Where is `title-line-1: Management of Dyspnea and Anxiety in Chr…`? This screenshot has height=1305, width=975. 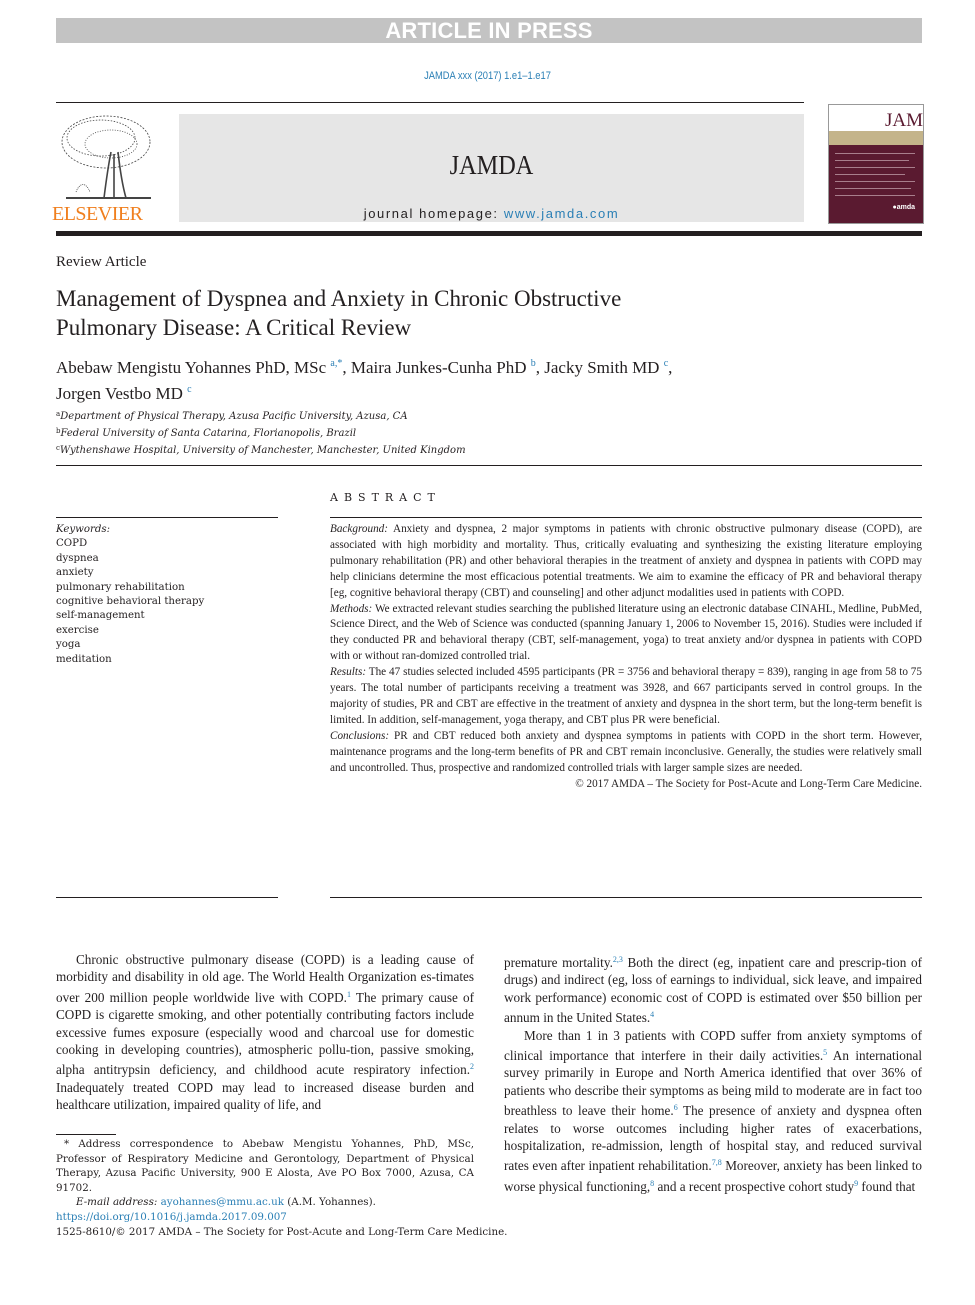 title-line-1: Management of Dyspnea and Anxiety in Chr… is located at coordinates (339, 298).